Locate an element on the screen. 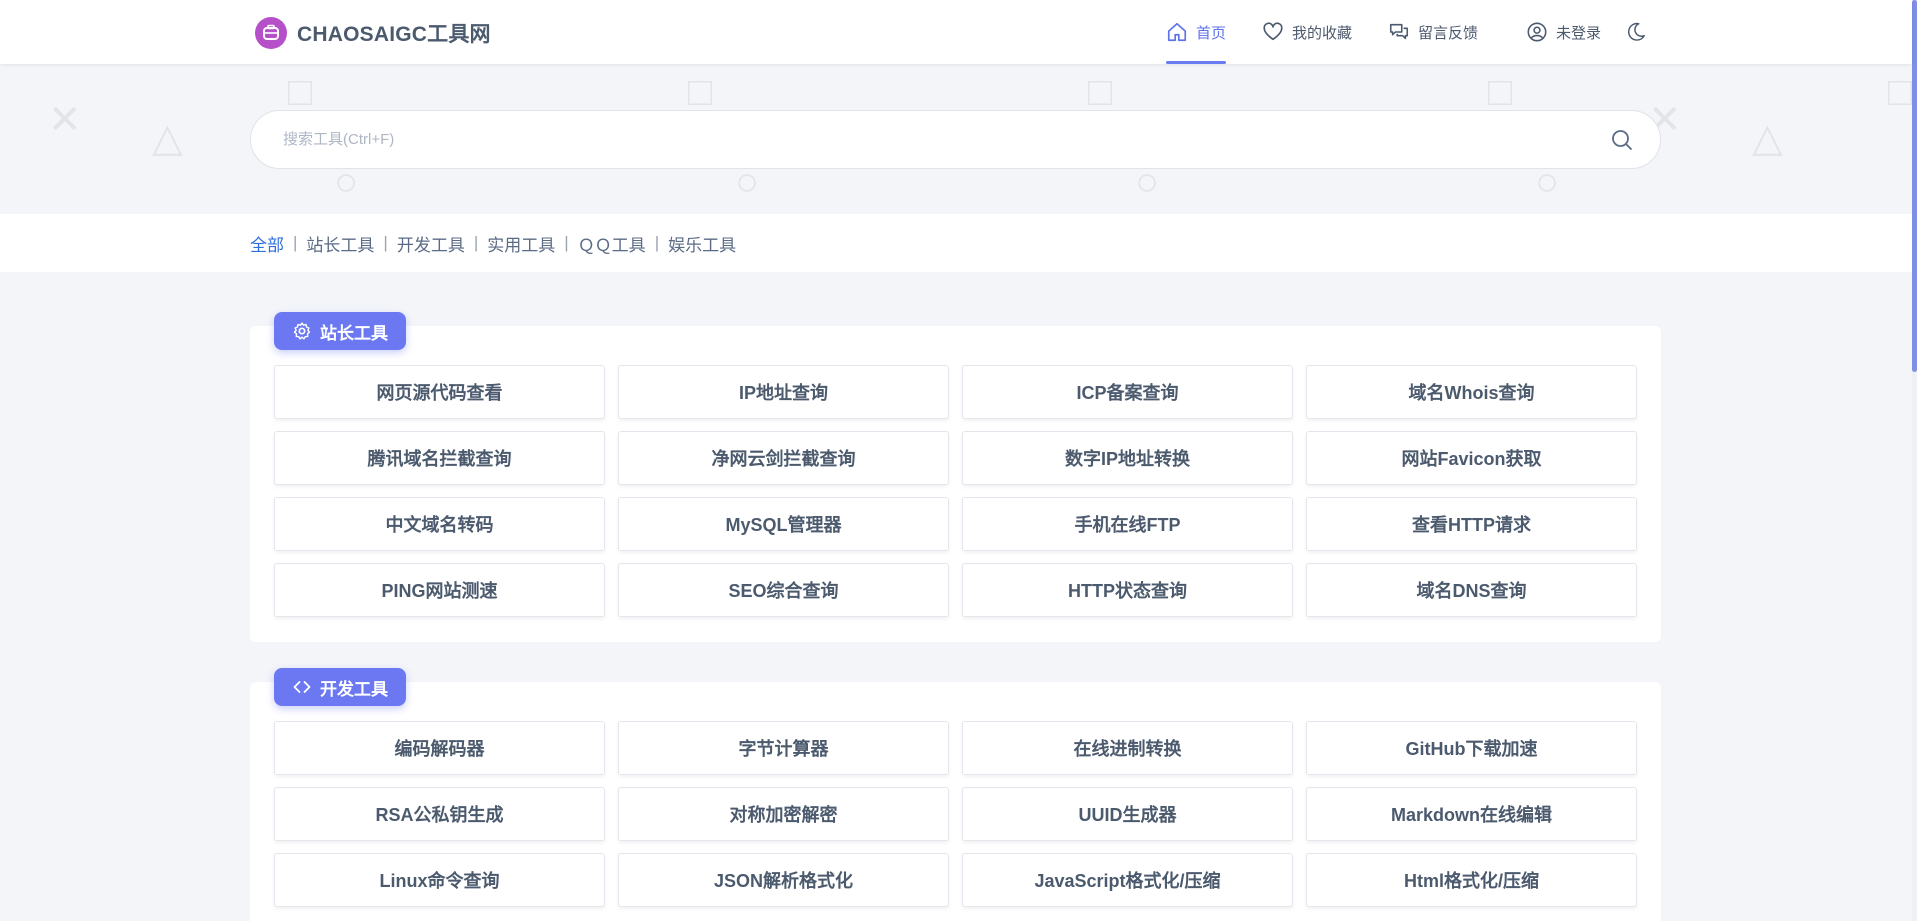 This screenshot has width=1917, height=921. tool-card: JSON解析格式化 is located at coordinates (783, 880).